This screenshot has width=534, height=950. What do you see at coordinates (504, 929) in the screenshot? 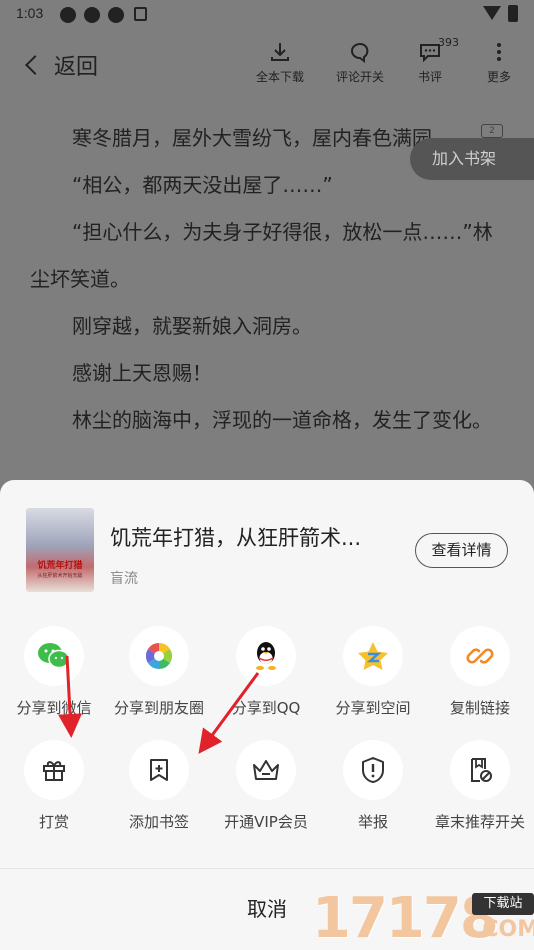
I see `watermark-domain: .COM` at bounding box center [504, 929].